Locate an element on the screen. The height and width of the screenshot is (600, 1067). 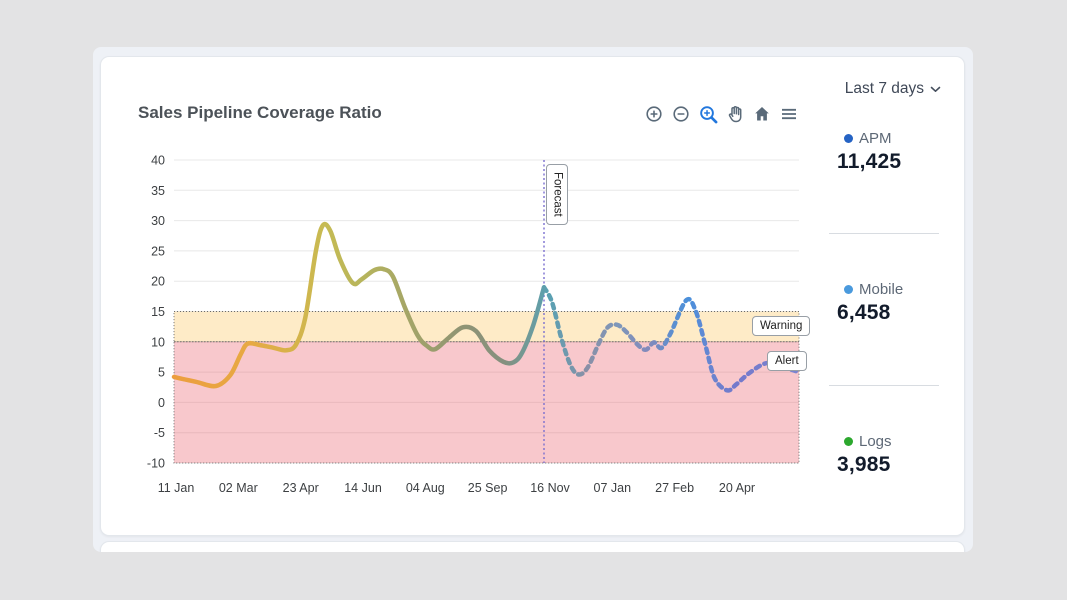
chart-toolbar is located at coordinates (721, 114).